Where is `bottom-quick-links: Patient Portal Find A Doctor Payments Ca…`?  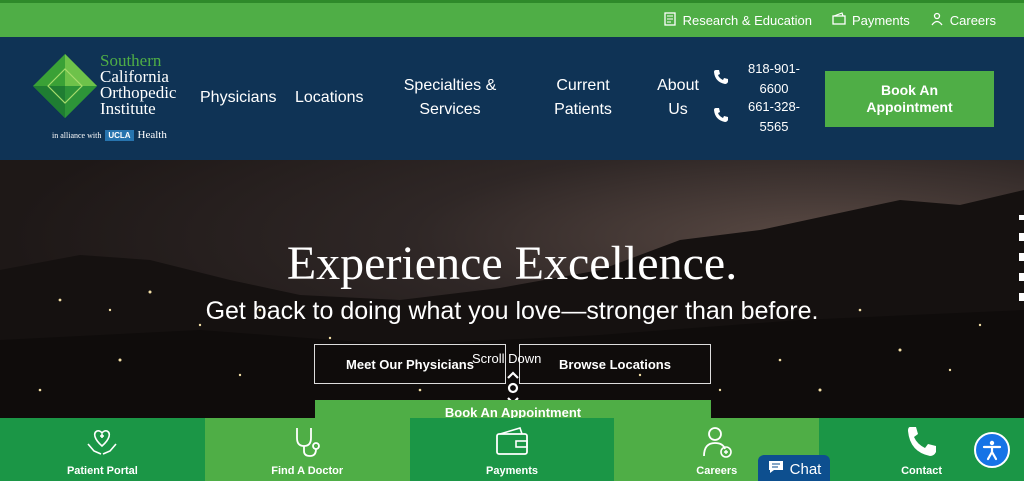 bottom-quick-links: Patient Portal Find A Doctor Payments Ca… is located at coordinates (512, 449).